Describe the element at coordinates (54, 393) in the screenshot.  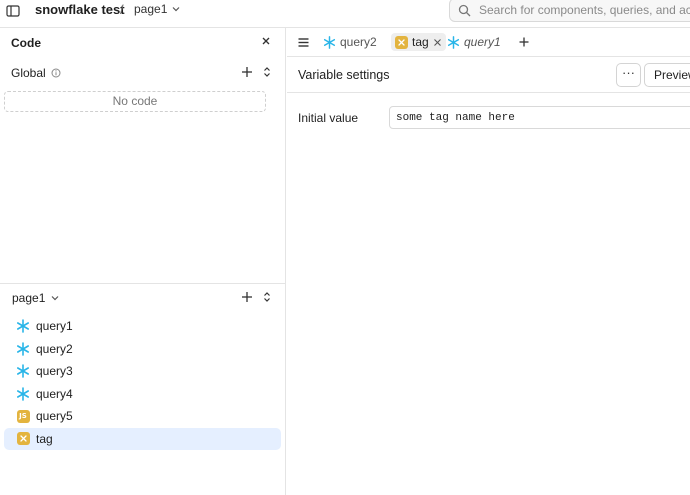
I see `query-name: query4` at that location.